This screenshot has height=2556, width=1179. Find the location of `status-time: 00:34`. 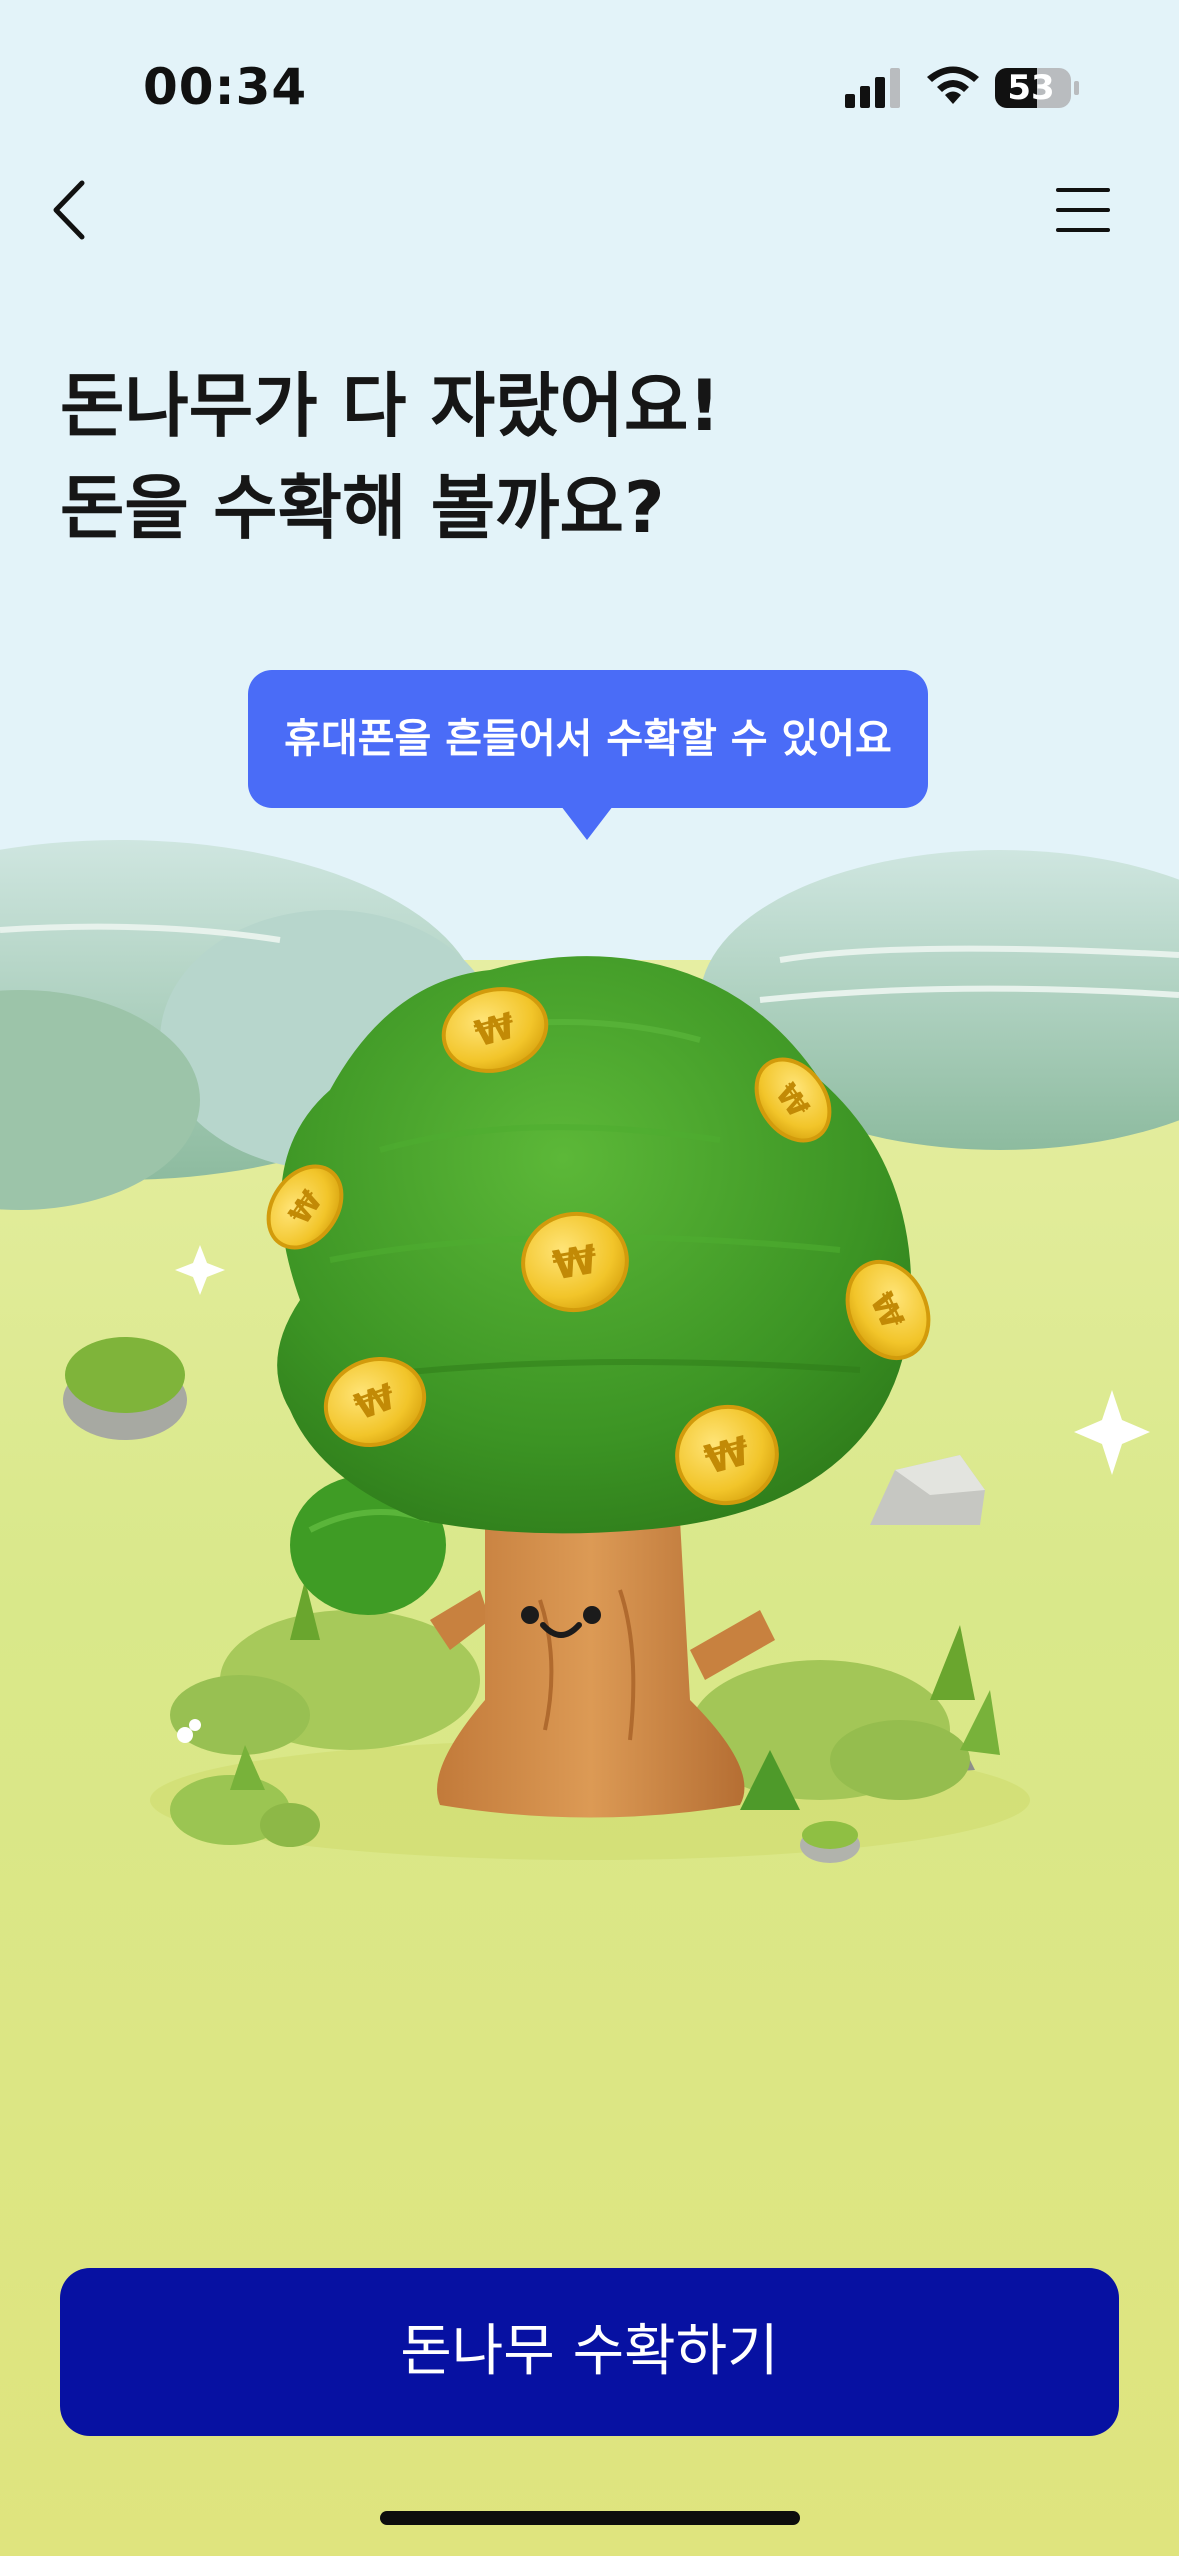

status-time: 00:34 is located at coordinates (225, 87).